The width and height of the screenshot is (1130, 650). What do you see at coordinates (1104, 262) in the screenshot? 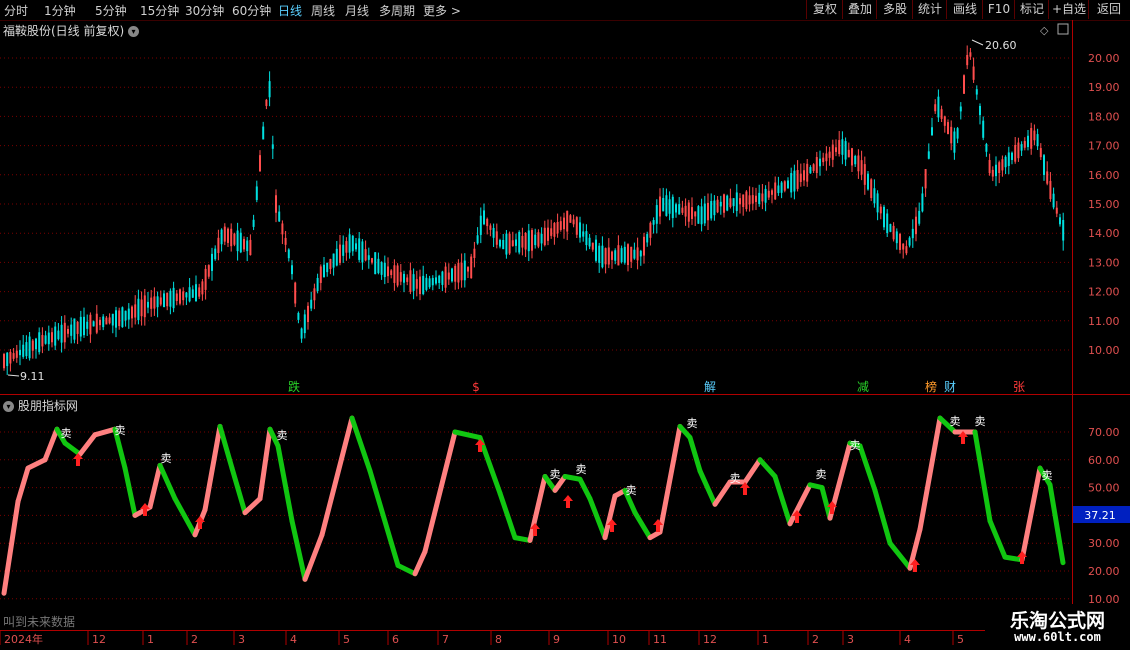
I see `price-tick-label: 13.00` at bounding box center [1104, 262].